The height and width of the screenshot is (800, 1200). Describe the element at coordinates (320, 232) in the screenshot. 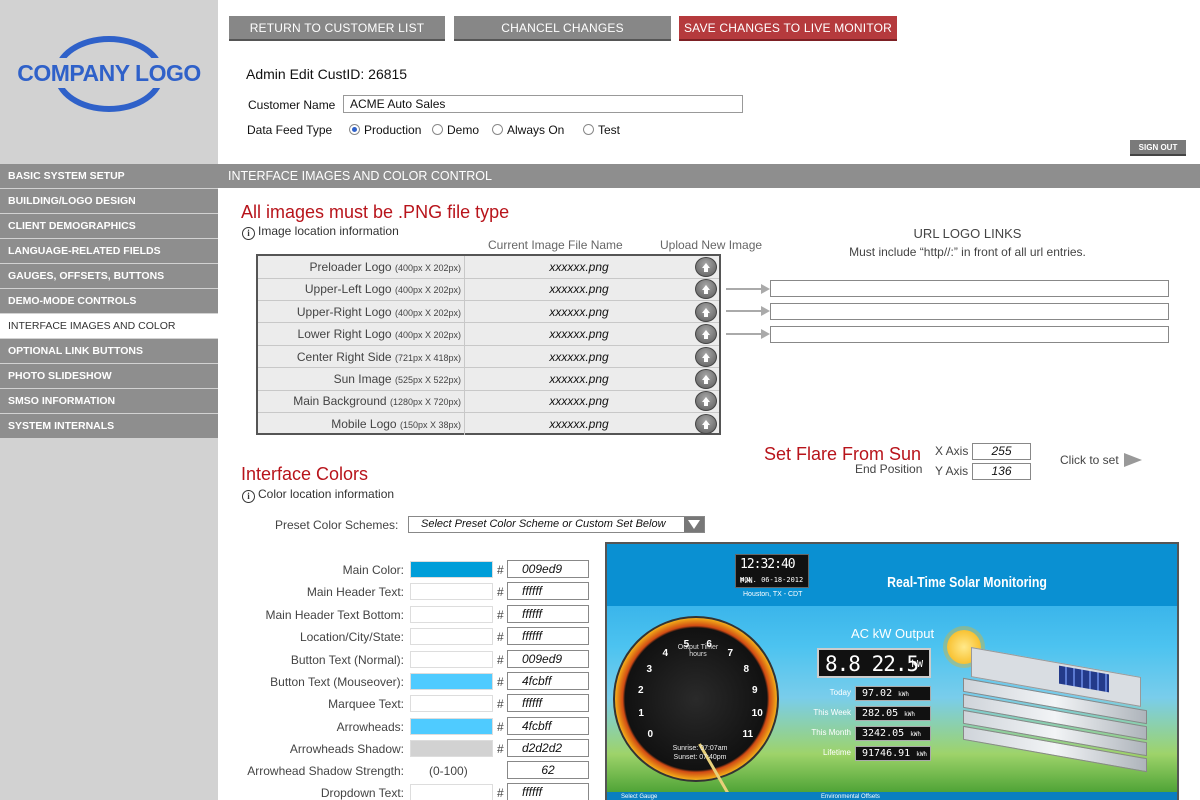

I see `image-location-info: i Image location information` at that location.